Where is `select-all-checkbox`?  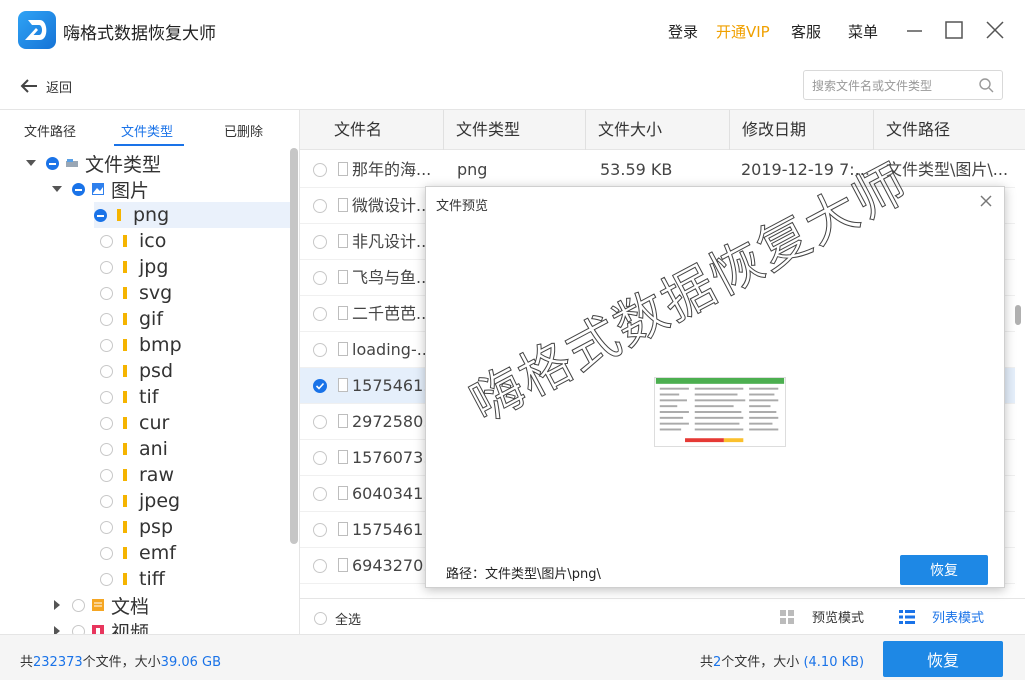
select-all-checkbox is located at coordinates (320, 618).